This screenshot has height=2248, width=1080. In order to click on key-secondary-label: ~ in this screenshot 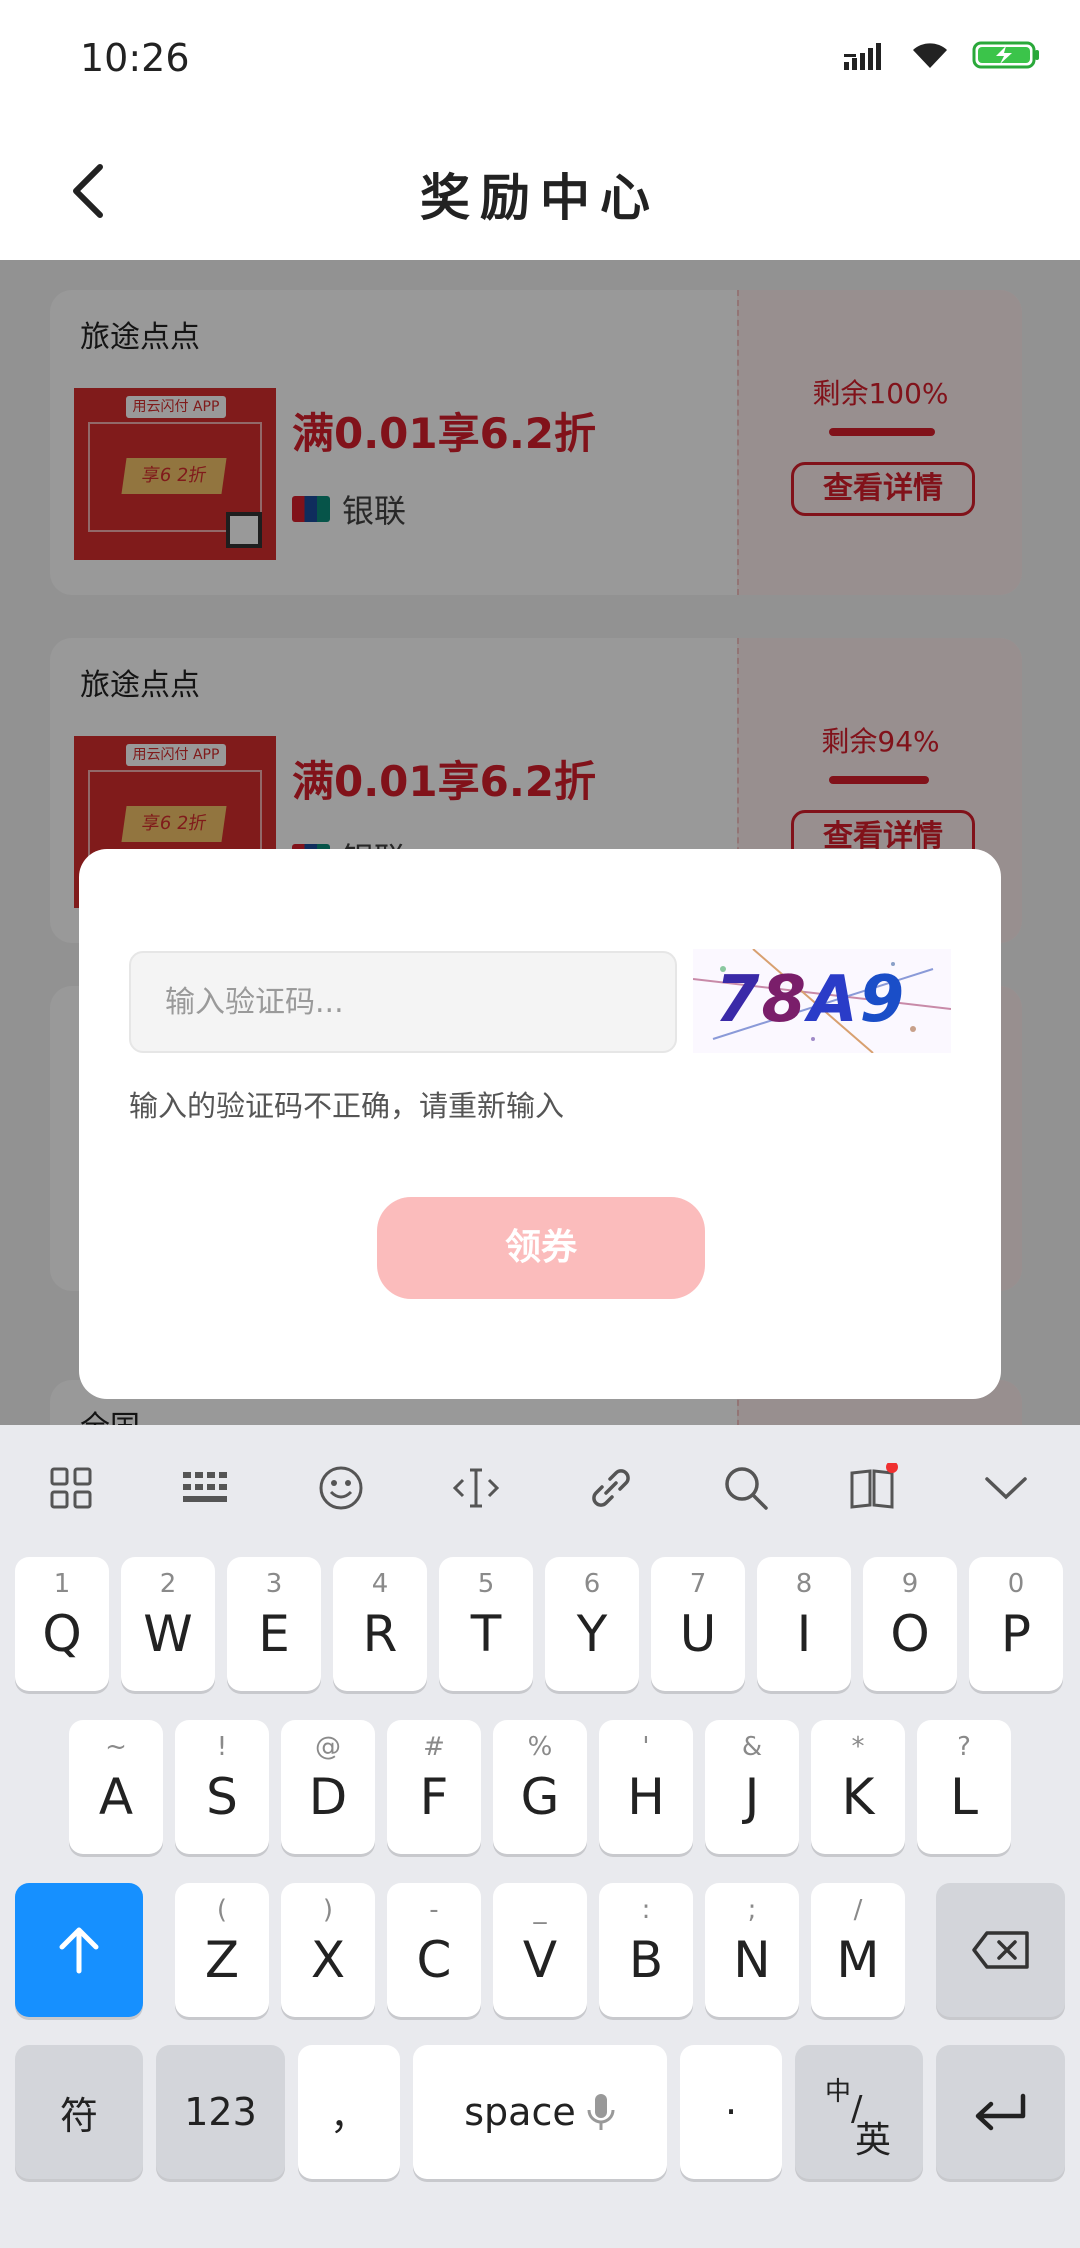, I will do `click(116, 1747)`.